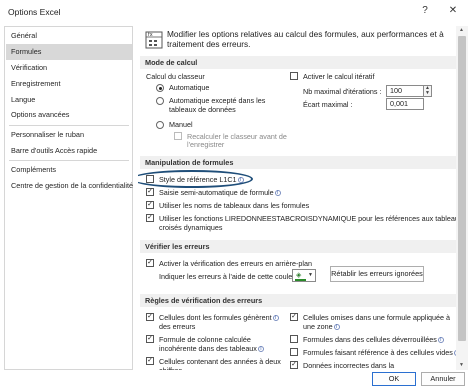 The height and width of the screenshot is (390, 474). Describe the element at coordinates (220, 361) in the screenshot. I see `rule-two-digit-years-label: Cellules contenant des années à deux` at that location.